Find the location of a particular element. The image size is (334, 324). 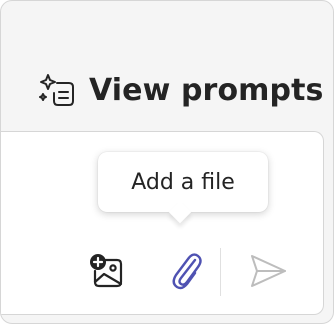

attach-file-button is located at coordinates (186, 271).